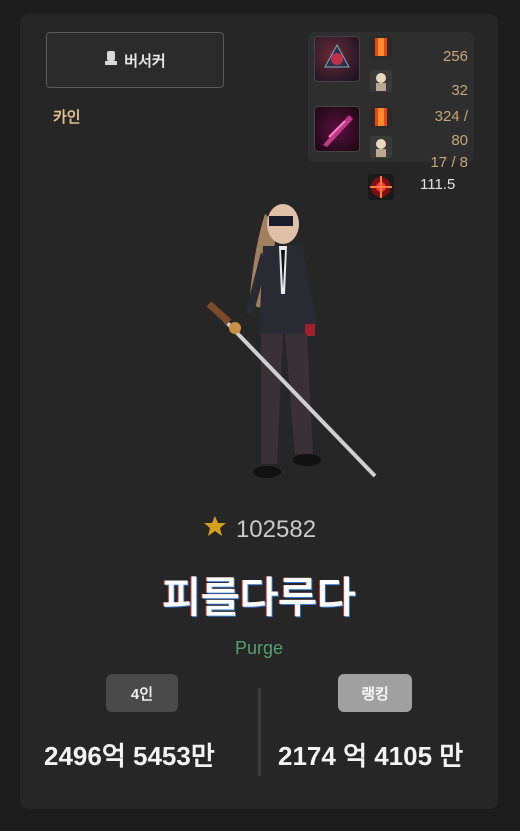  I want to click on class-button: 버서커, so click(135, 60).